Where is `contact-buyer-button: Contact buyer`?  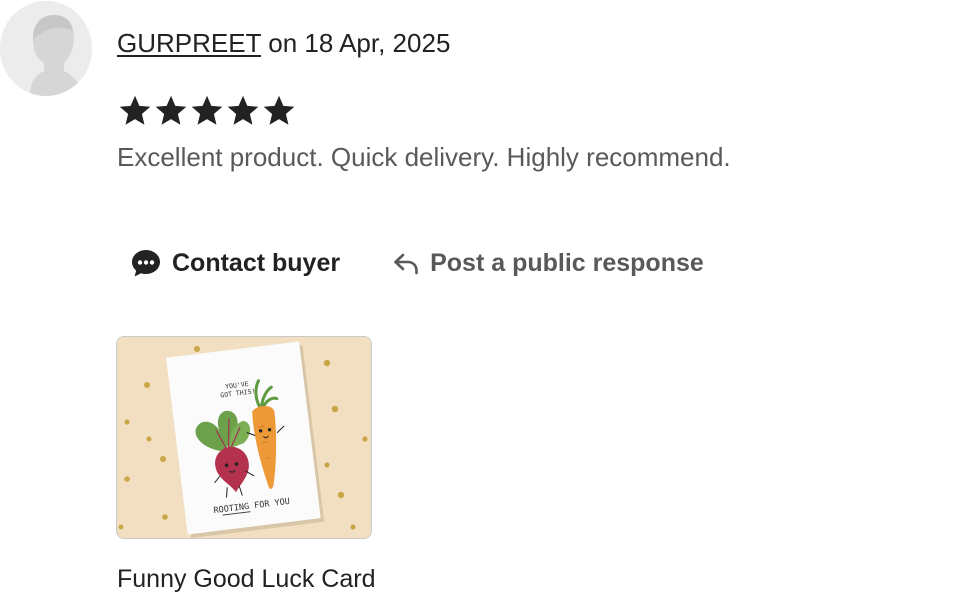
contact-buyer-button: Contact buyer is located at coordinates (235, 263).